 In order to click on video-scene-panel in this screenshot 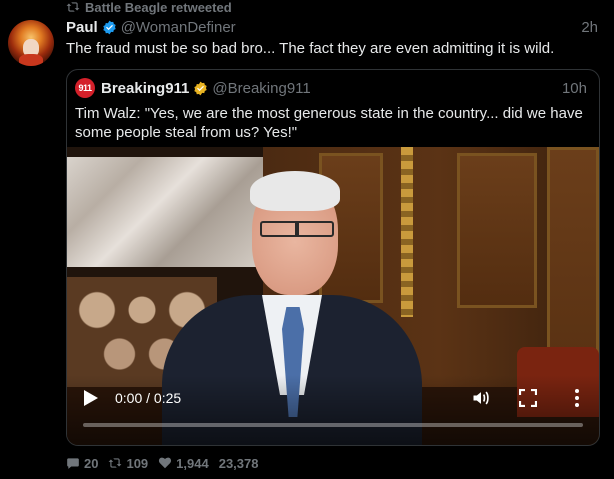, I will do `click(497, 230)`.